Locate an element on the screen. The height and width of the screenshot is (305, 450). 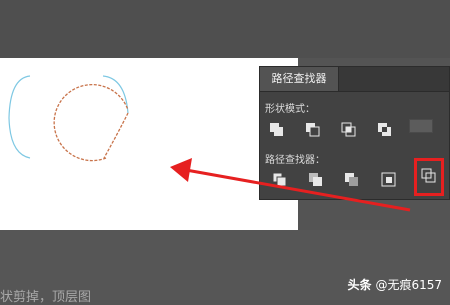
red-arrow is located at coordinates (290, 185).